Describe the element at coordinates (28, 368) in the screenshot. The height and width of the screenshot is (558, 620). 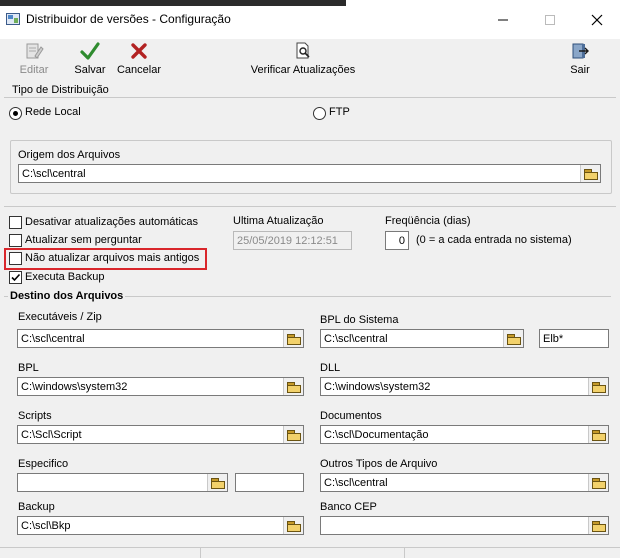
I see `bpl-label: BPL` at that location.